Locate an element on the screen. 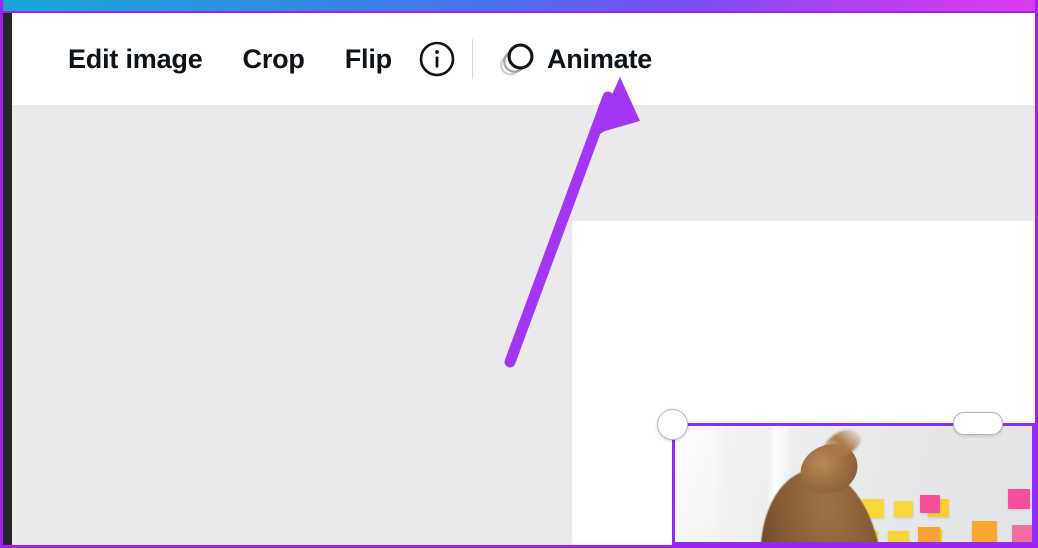  toolbar-divider is located at coordinates (472, 59).